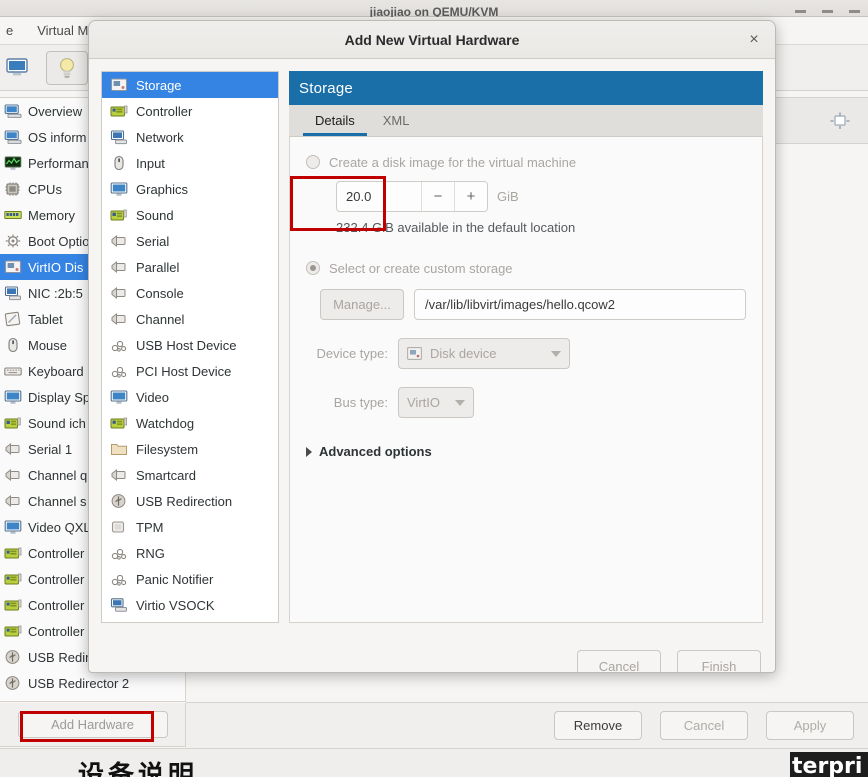 The height and width of the screenshot is (777, 868). Describe the element at coordinates (526, 402) in the screenshot. I see `bus-type-row: Bus type: VirtIO` at that location.